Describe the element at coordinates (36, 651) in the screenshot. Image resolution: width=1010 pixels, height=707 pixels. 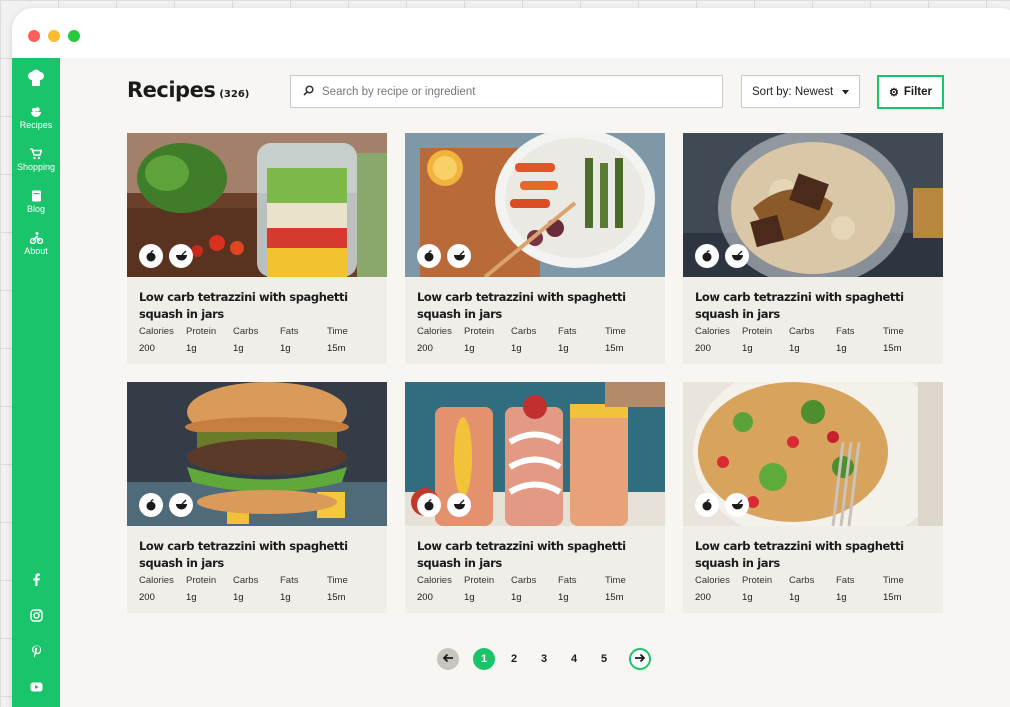
I see `pinterest-icon` at that location.